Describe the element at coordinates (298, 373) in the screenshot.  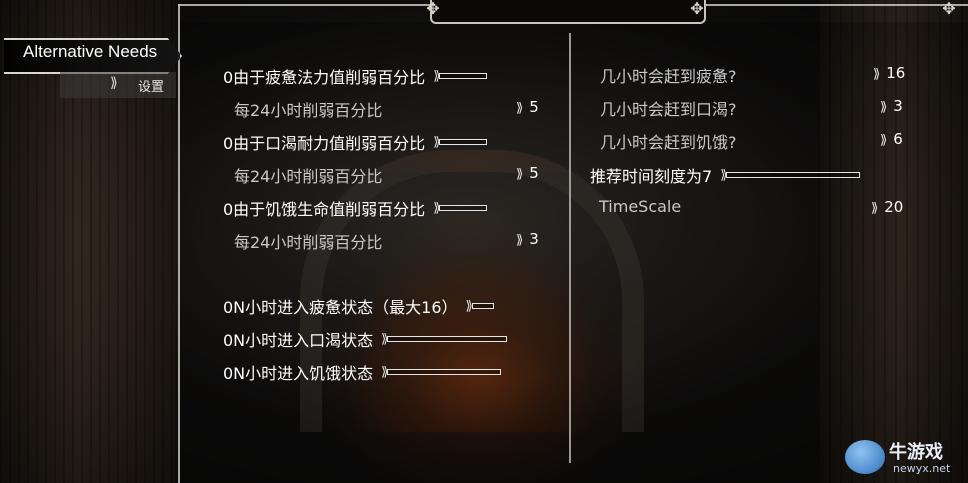
I see `option-label: 0N小时进入饥饿状态` at that location.